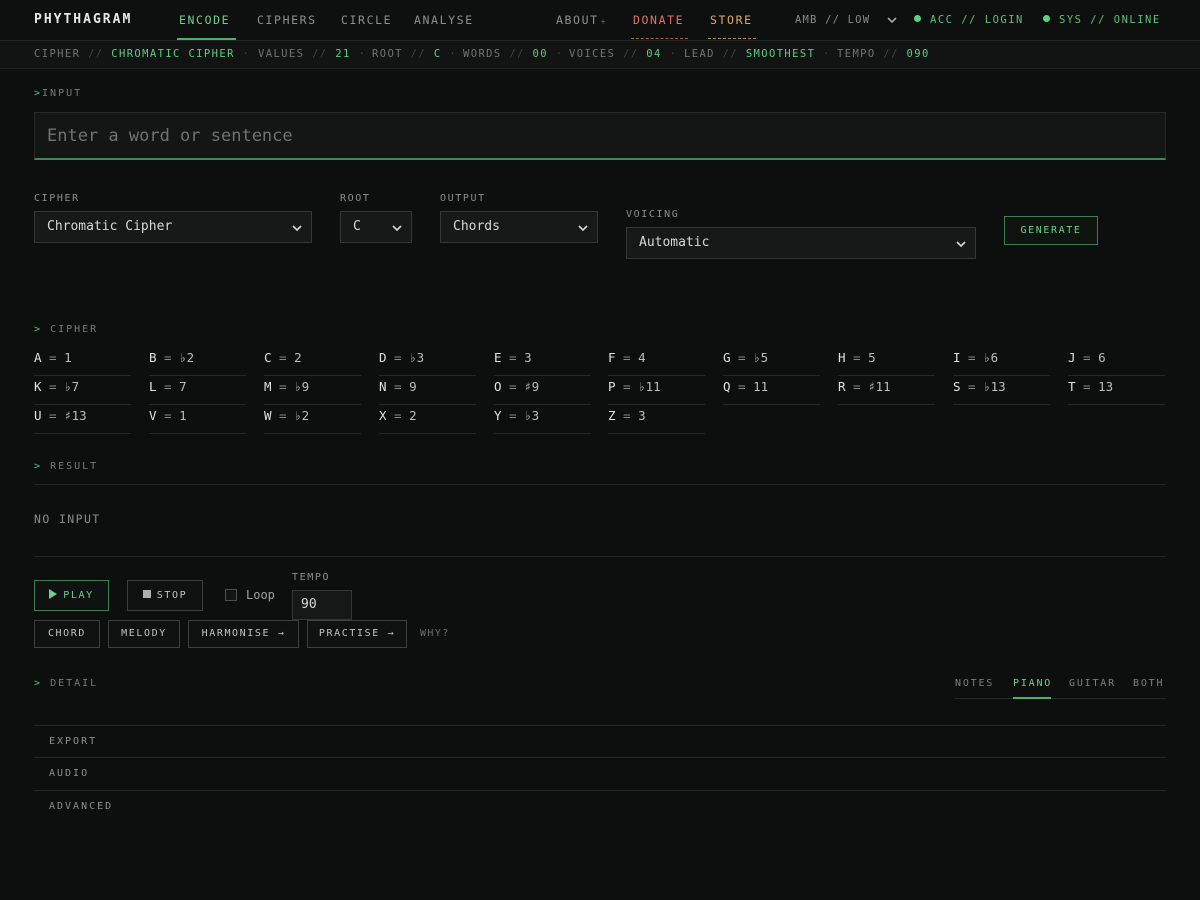 The image size is (1200, 900). What do you see at coordinates (287, 20) in the screenshot?
I see `nav-ciphers: CIPHERS` at bounding box center [287, 20].